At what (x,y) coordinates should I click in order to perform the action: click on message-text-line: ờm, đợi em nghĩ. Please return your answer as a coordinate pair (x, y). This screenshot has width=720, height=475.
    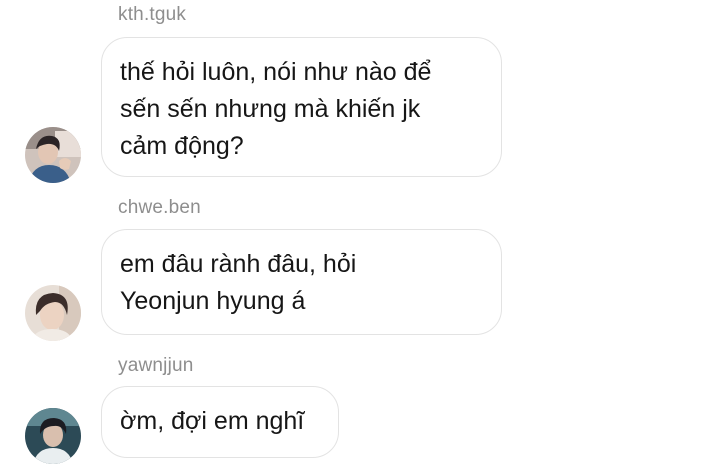
    Looking at the image, I should click on (212, 421).